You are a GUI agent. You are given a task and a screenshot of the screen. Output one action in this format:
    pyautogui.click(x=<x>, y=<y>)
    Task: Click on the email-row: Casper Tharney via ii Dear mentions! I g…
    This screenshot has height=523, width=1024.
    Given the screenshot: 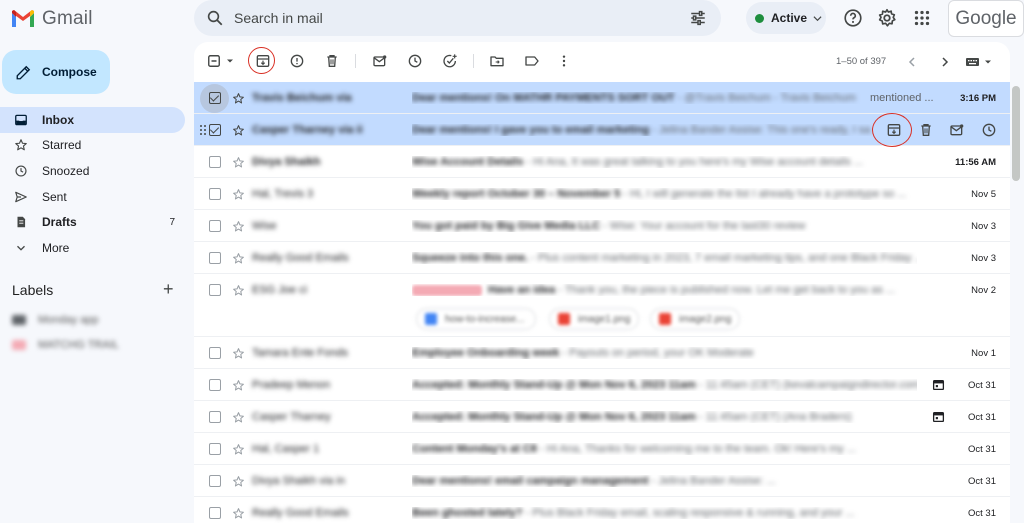 What is the action you would take?
    pyautogui.click(x=602, y=130)
    